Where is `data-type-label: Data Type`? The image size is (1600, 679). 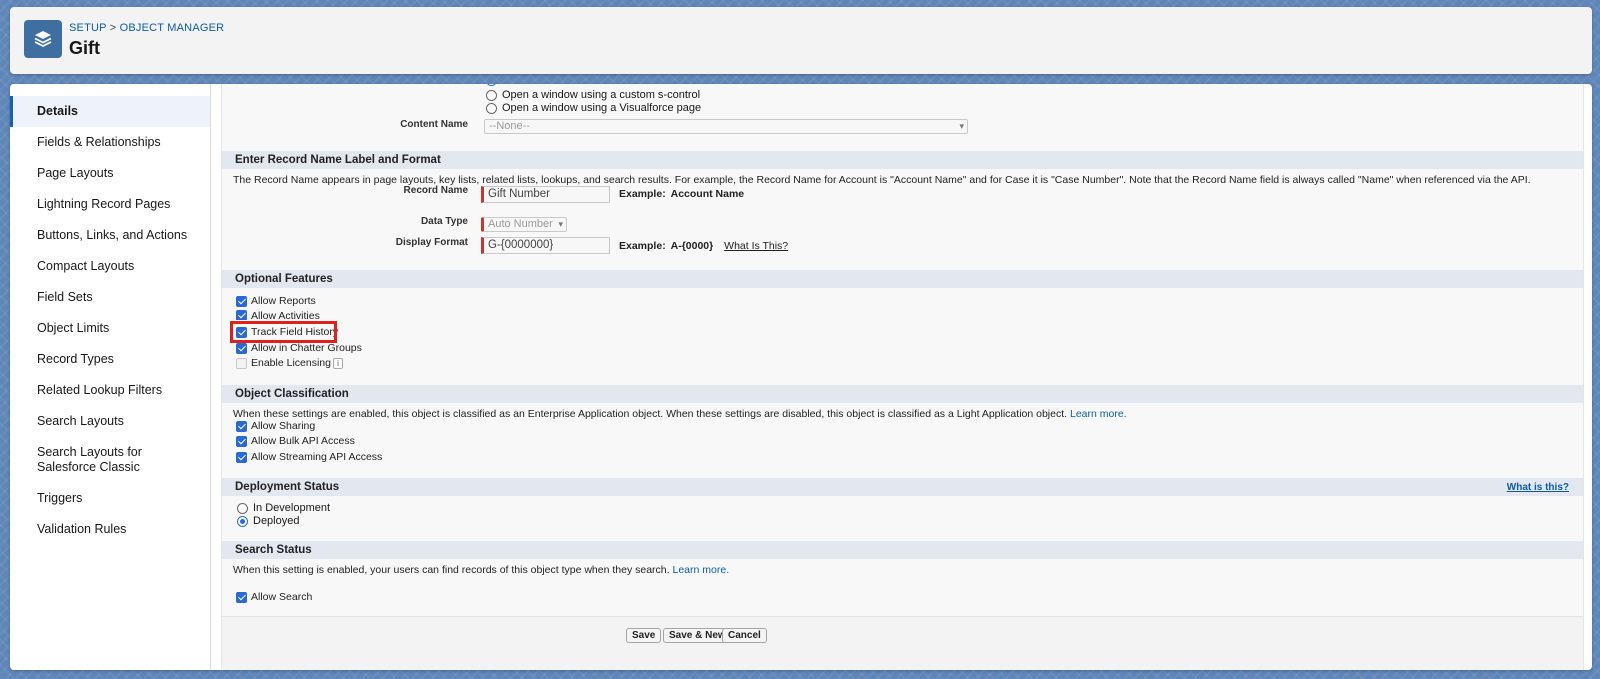 data-type-label: Data Type is located at coordinates (444, 221).